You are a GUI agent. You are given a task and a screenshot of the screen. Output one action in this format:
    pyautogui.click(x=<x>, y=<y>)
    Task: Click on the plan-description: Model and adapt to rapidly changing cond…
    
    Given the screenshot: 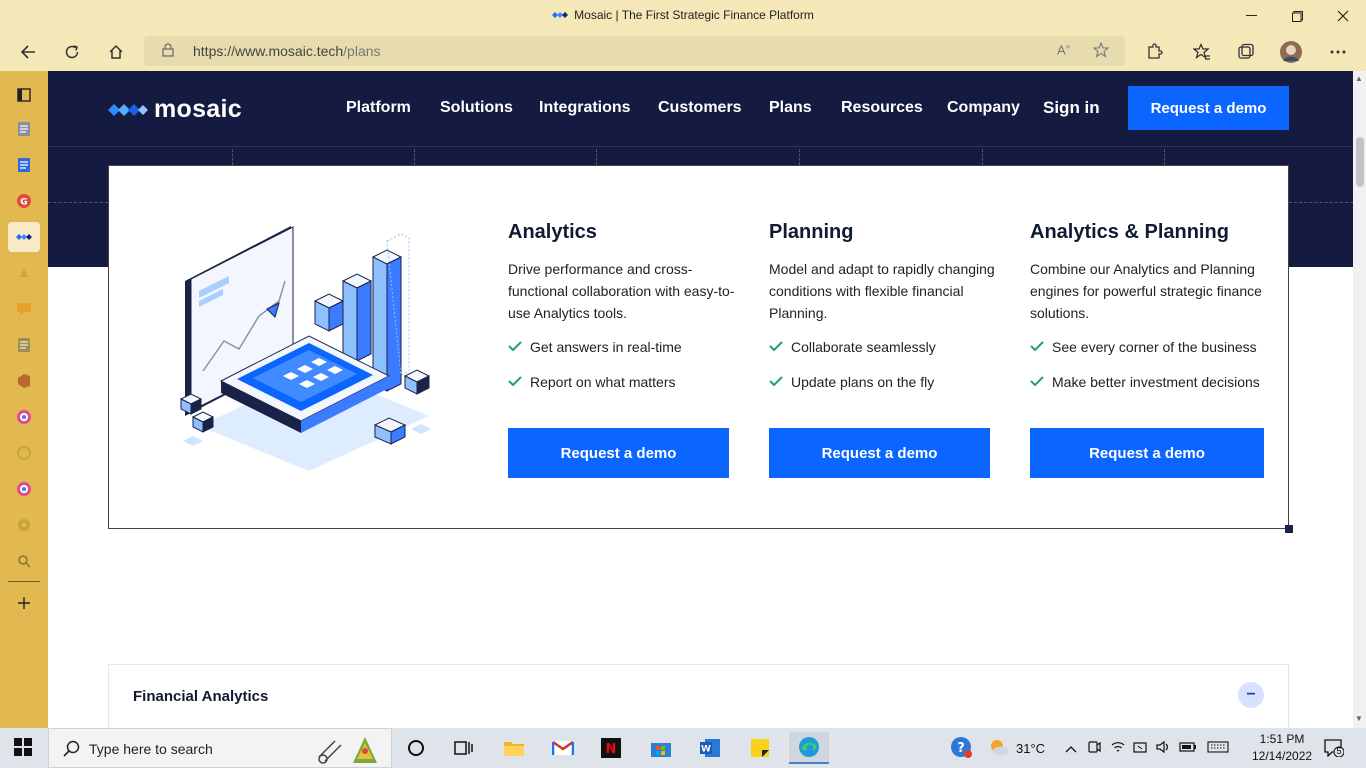 What is the action you would take?
    pyautogui.click(x=882, y=291)
    